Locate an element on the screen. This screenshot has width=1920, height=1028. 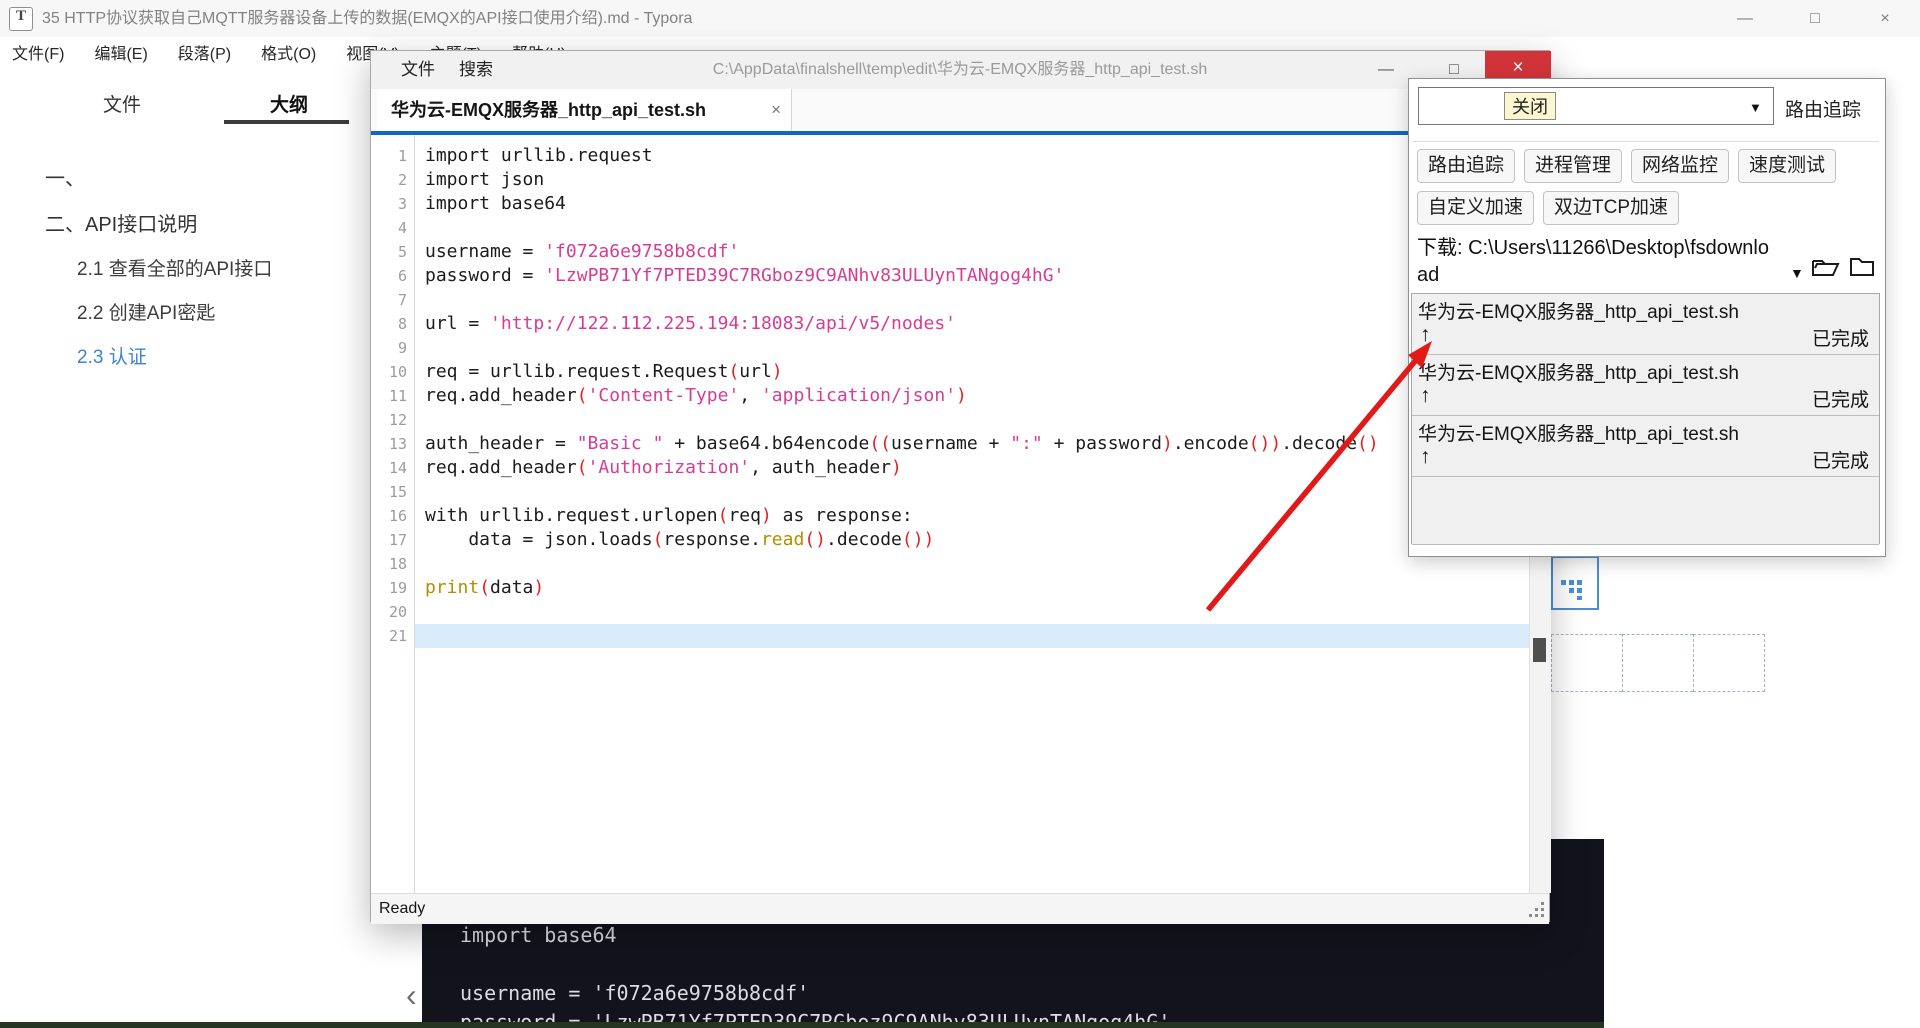
code-token: print is located at coordinates (452, 587).